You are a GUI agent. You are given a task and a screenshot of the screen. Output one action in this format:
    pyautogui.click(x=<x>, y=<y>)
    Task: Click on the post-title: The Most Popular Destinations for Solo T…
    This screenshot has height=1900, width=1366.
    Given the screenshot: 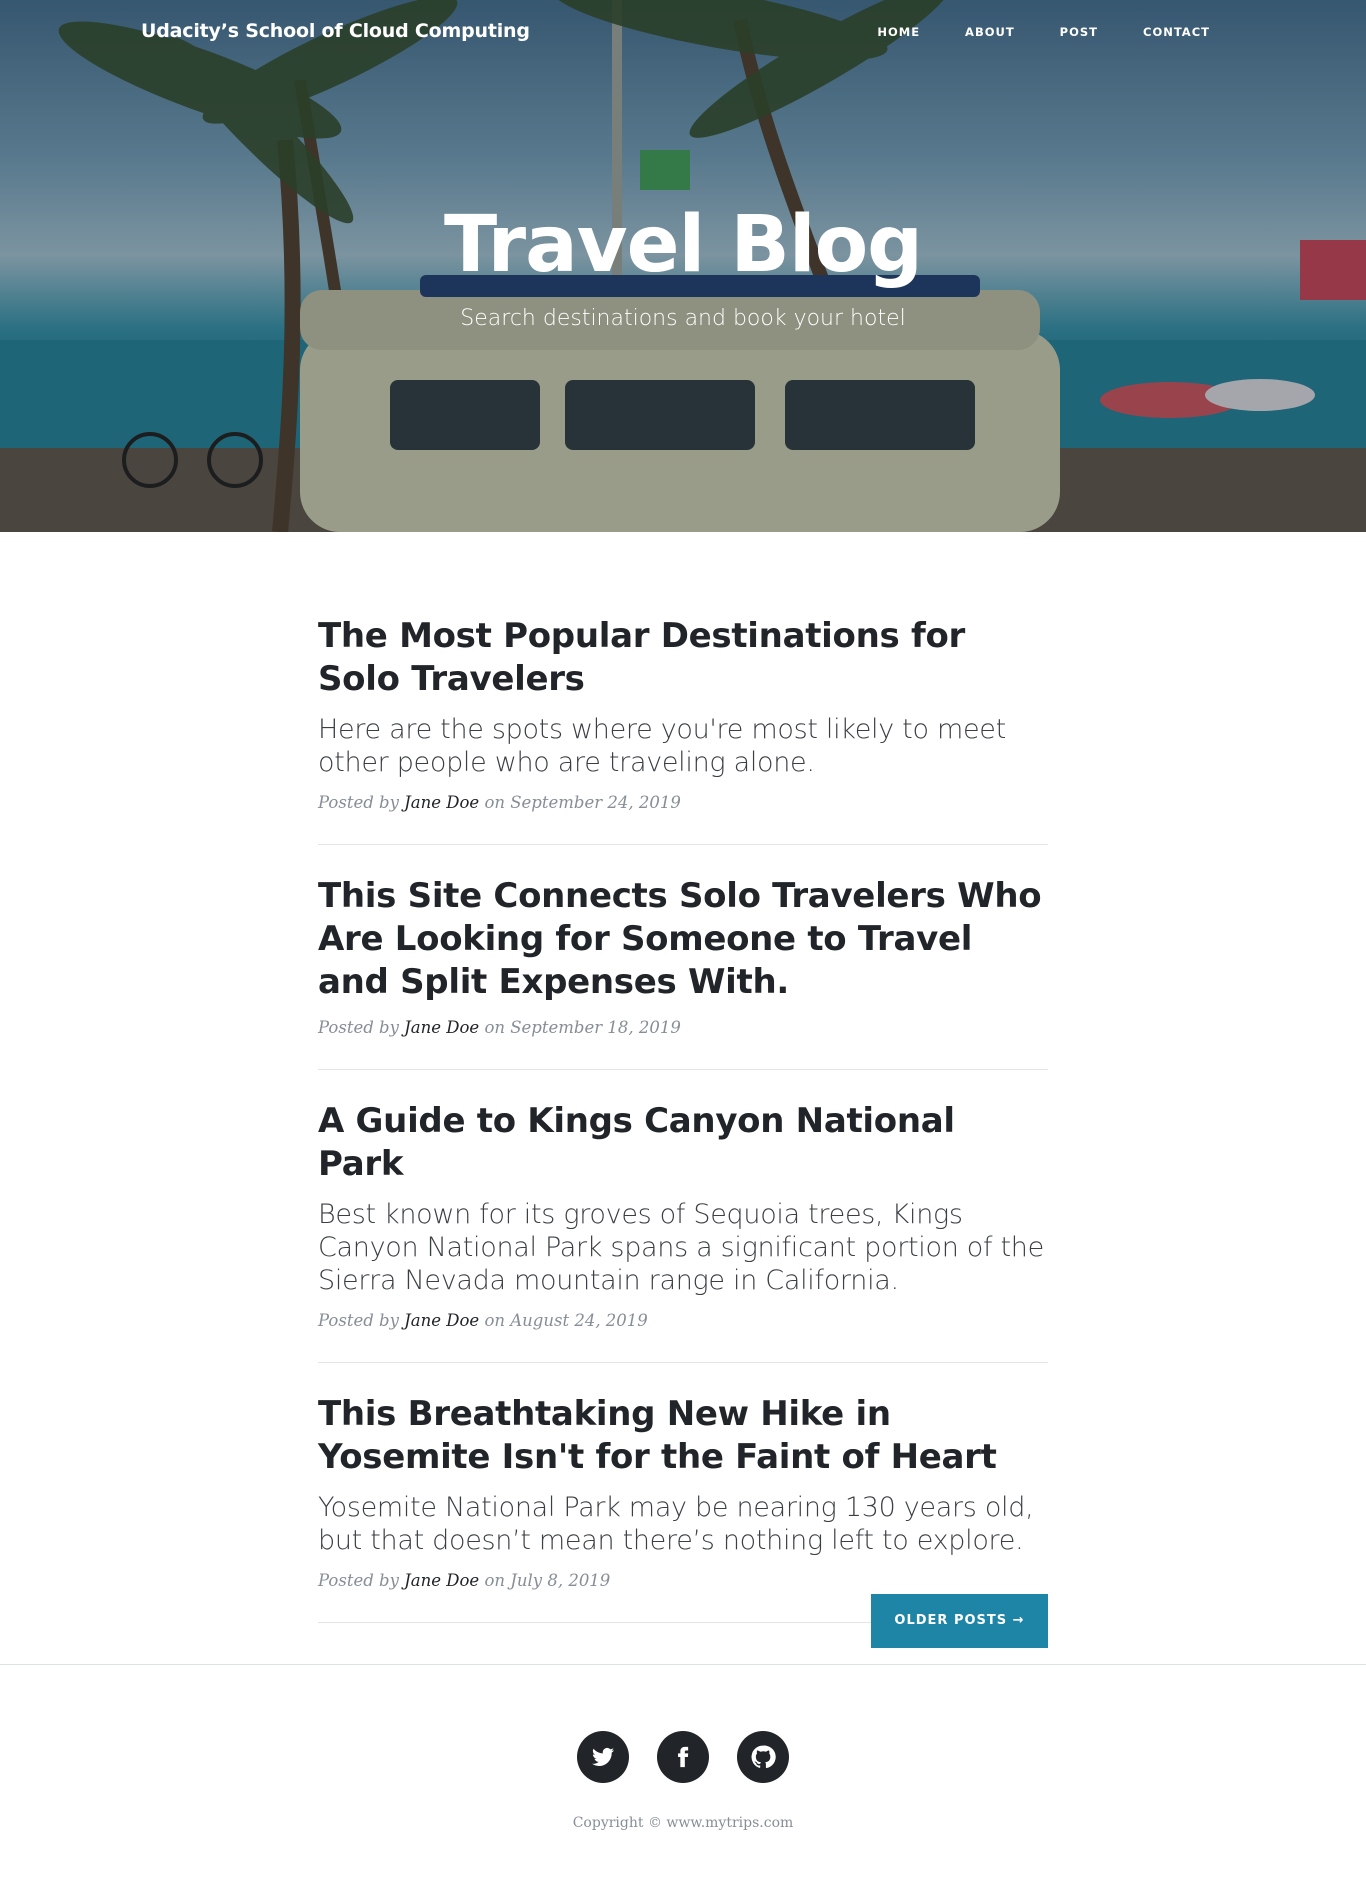 What is the action you would take?
    pyautogui.click(x=683, y=658)
    